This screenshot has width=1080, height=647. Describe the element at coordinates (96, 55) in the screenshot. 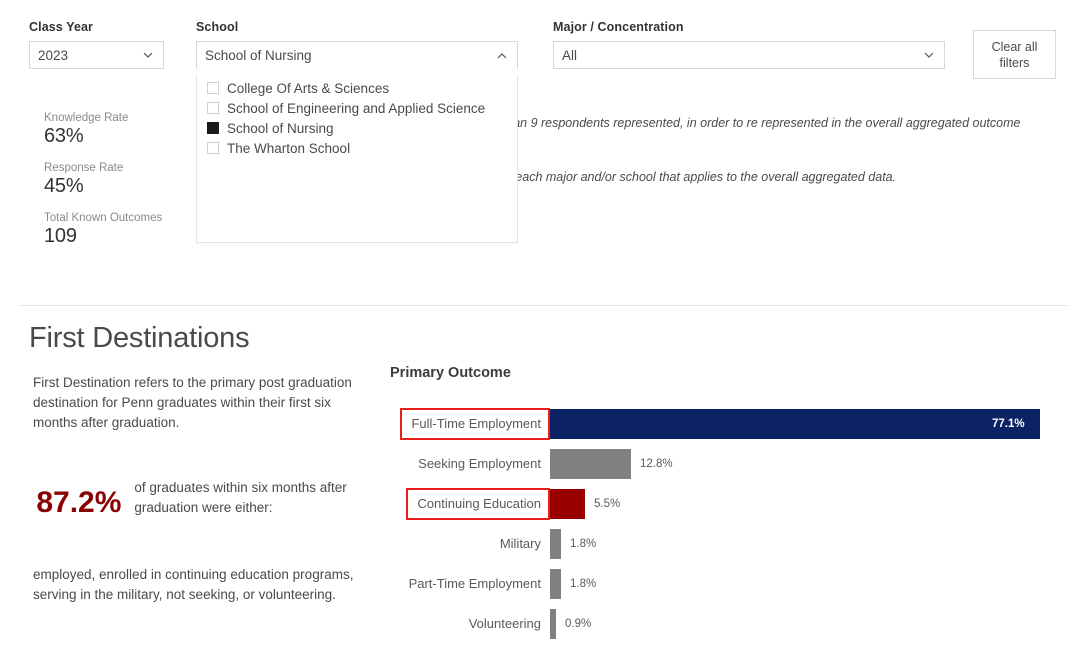

I see `class-year-select: 2023` at that location.